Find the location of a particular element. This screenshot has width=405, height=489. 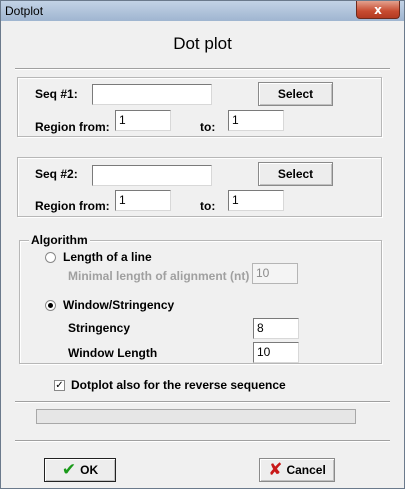

buttons-divider is located at coordinates (202, 441).